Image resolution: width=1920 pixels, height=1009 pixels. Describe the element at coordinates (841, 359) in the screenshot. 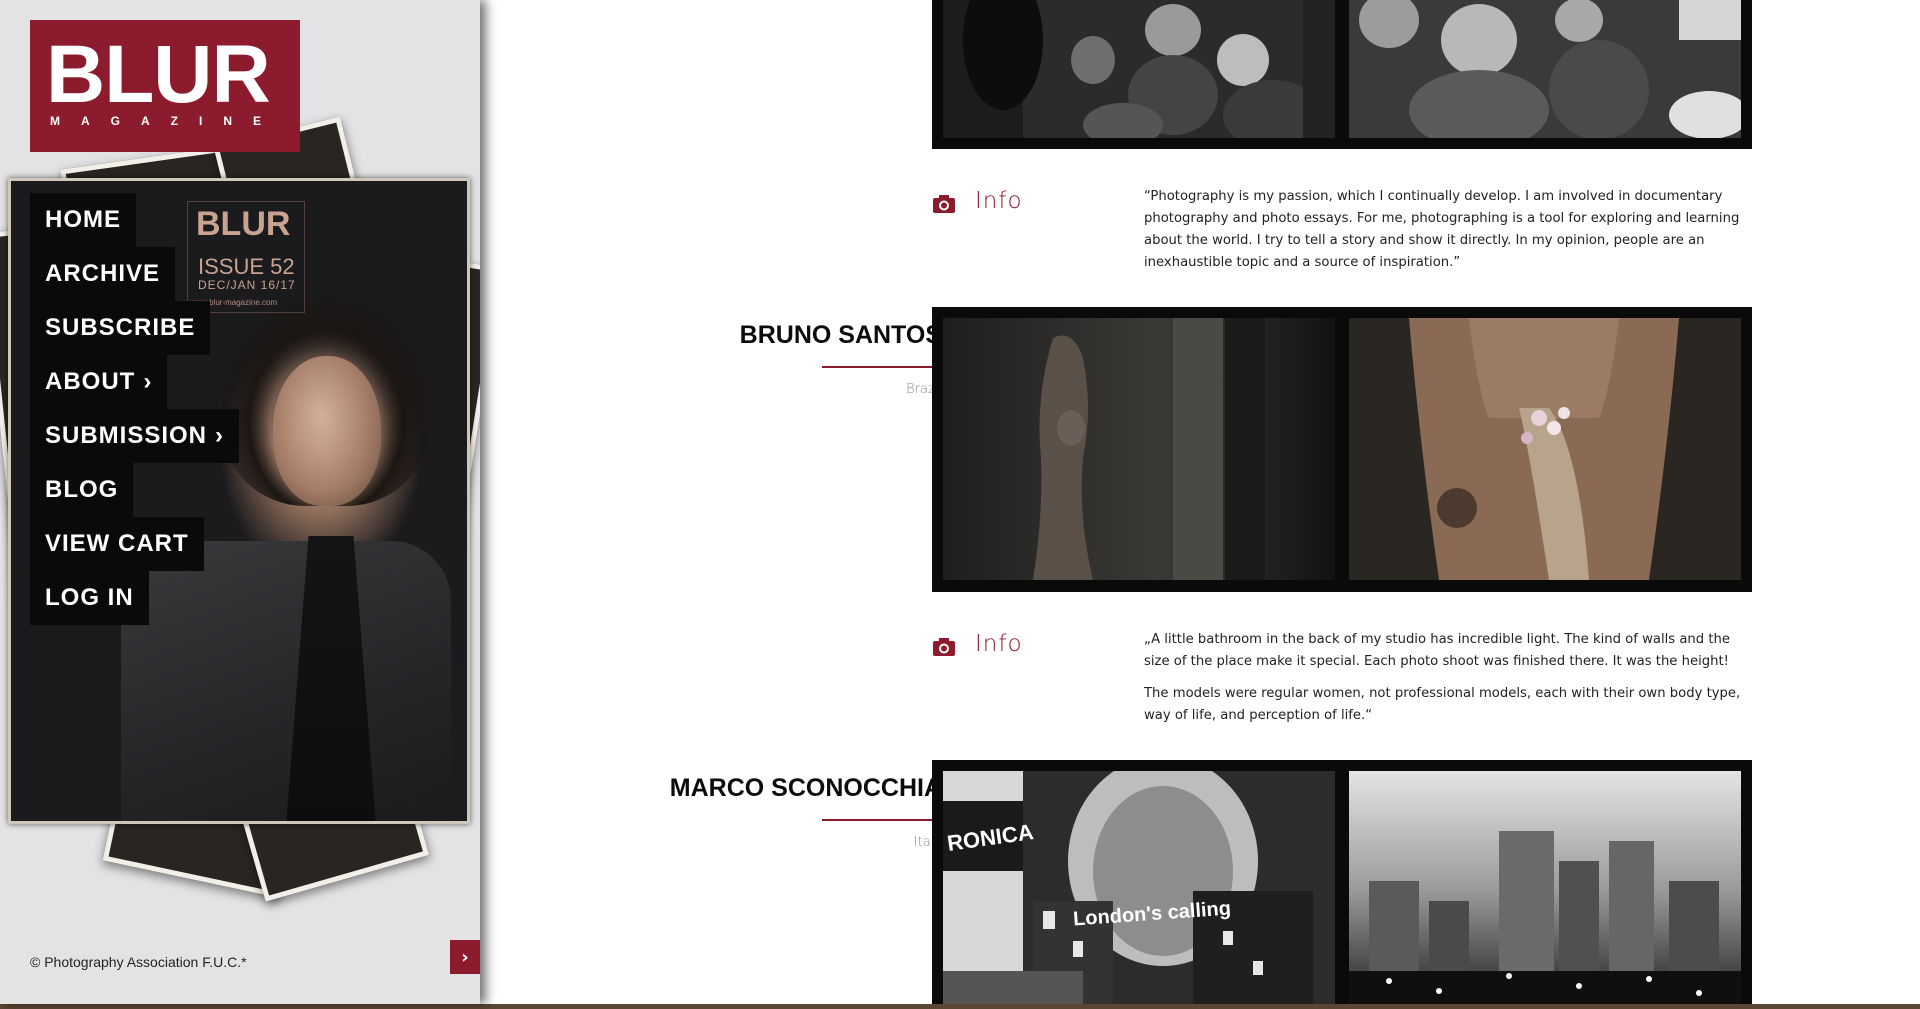

I see `artist-heading: BRUNO SANTOS Brazil` at that location.